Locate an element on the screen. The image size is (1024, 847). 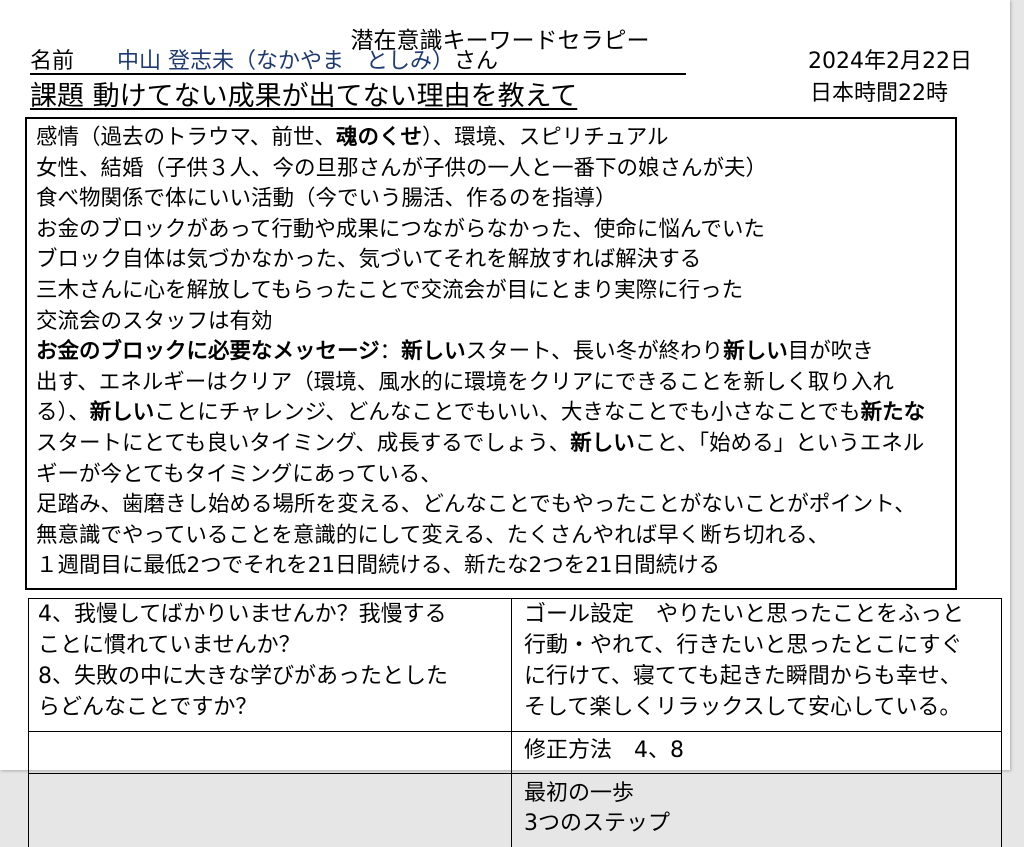
question-line: ことに慣れていませんか？ is located at coordinates (169, 645).